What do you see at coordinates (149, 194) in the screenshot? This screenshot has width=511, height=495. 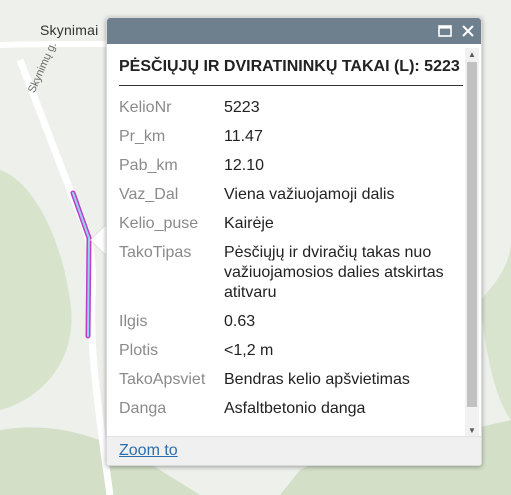 I see `attribute-name: Vaz_Dal` at bounding box center [149, 194].